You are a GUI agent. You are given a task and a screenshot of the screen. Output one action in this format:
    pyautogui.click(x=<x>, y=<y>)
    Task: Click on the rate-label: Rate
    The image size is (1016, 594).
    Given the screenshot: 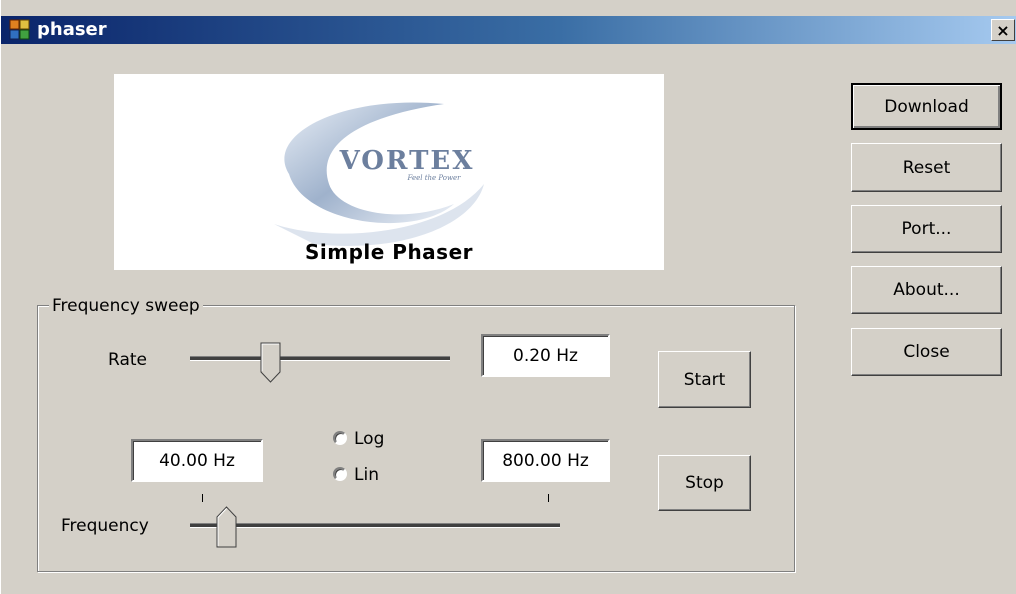 What is the action you would take?
    pyautogui.click(x=127, y=360)
    